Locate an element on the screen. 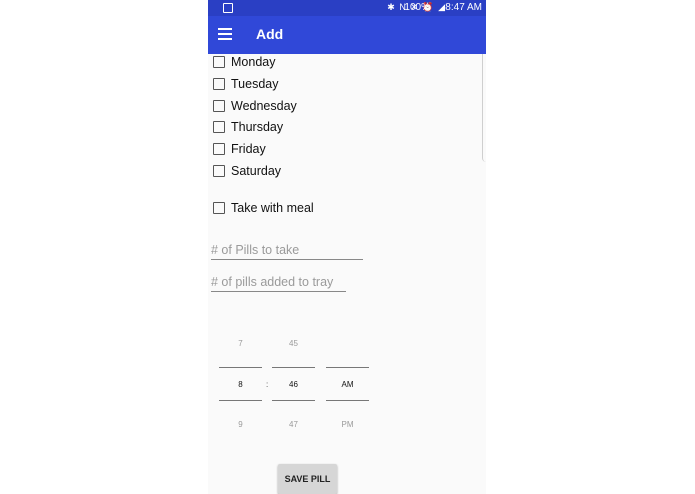 Image resolution: width=695 pixels, height=494 pixels. gallery-notification-icon is located at coordinates (228, 8).